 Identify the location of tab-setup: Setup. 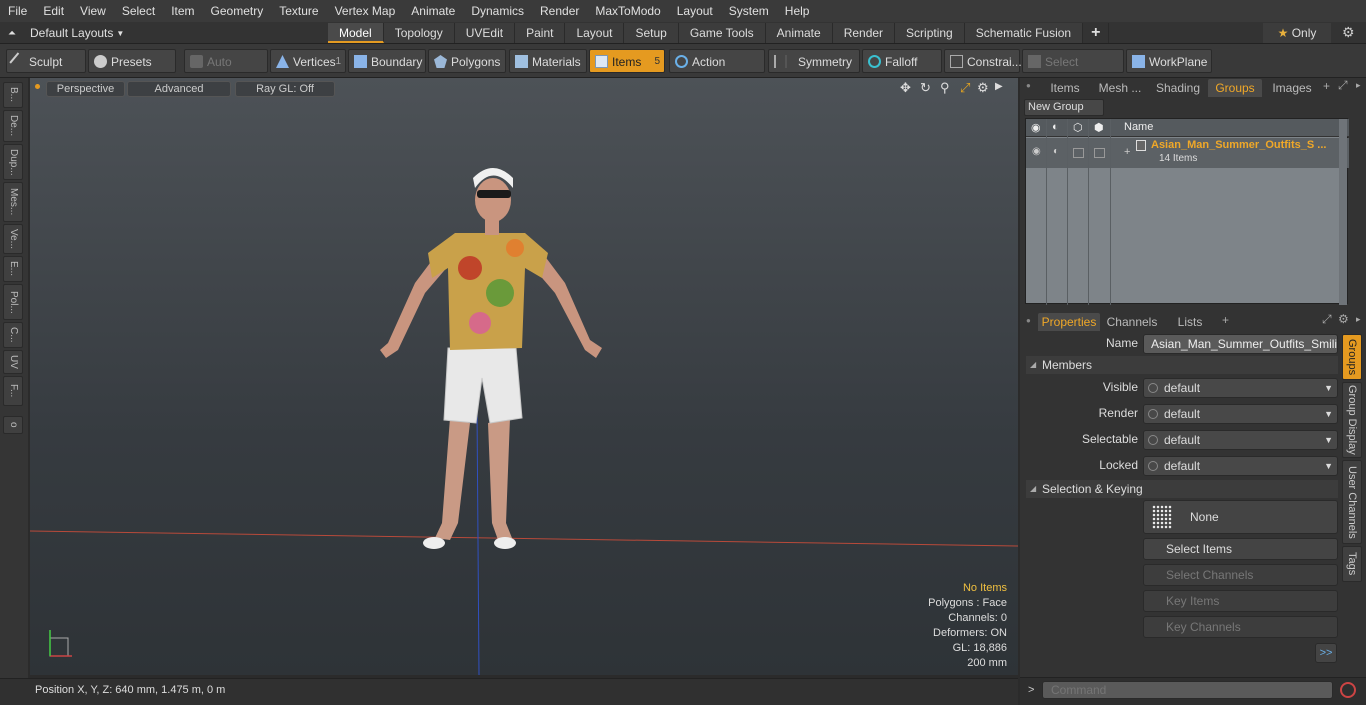
(651, 33).